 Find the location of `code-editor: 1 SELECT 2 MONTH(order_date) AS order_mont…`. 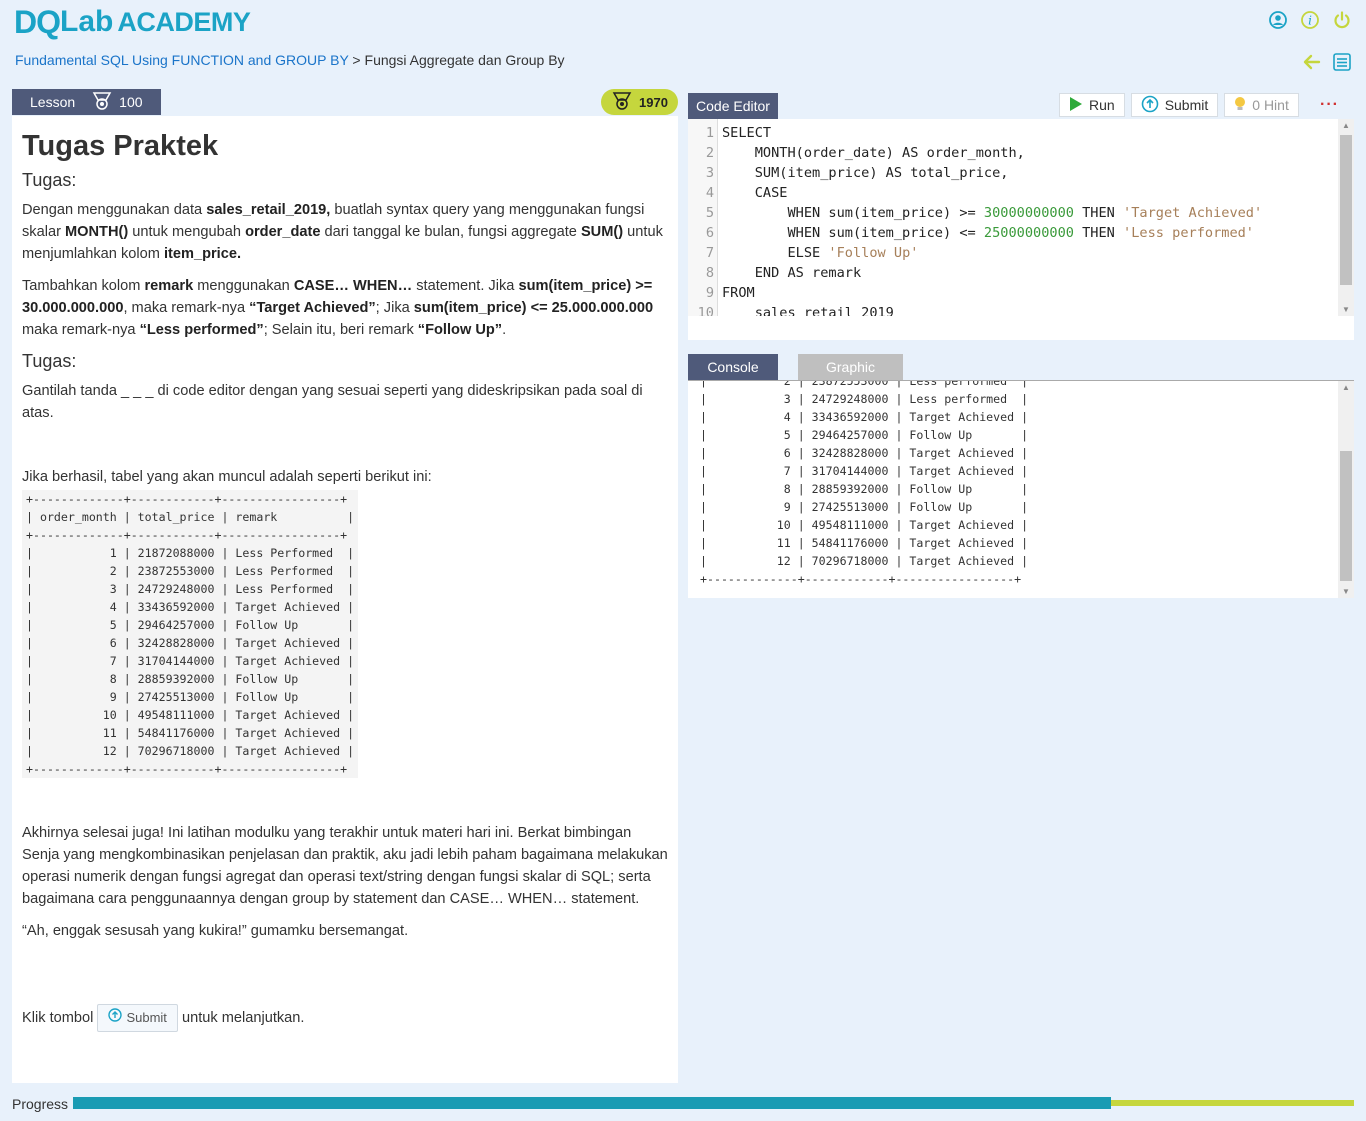

code-editor: 1 SELECT 2 MONTH(order_date) AS order_mont… is located at coordinates (1021, 217).